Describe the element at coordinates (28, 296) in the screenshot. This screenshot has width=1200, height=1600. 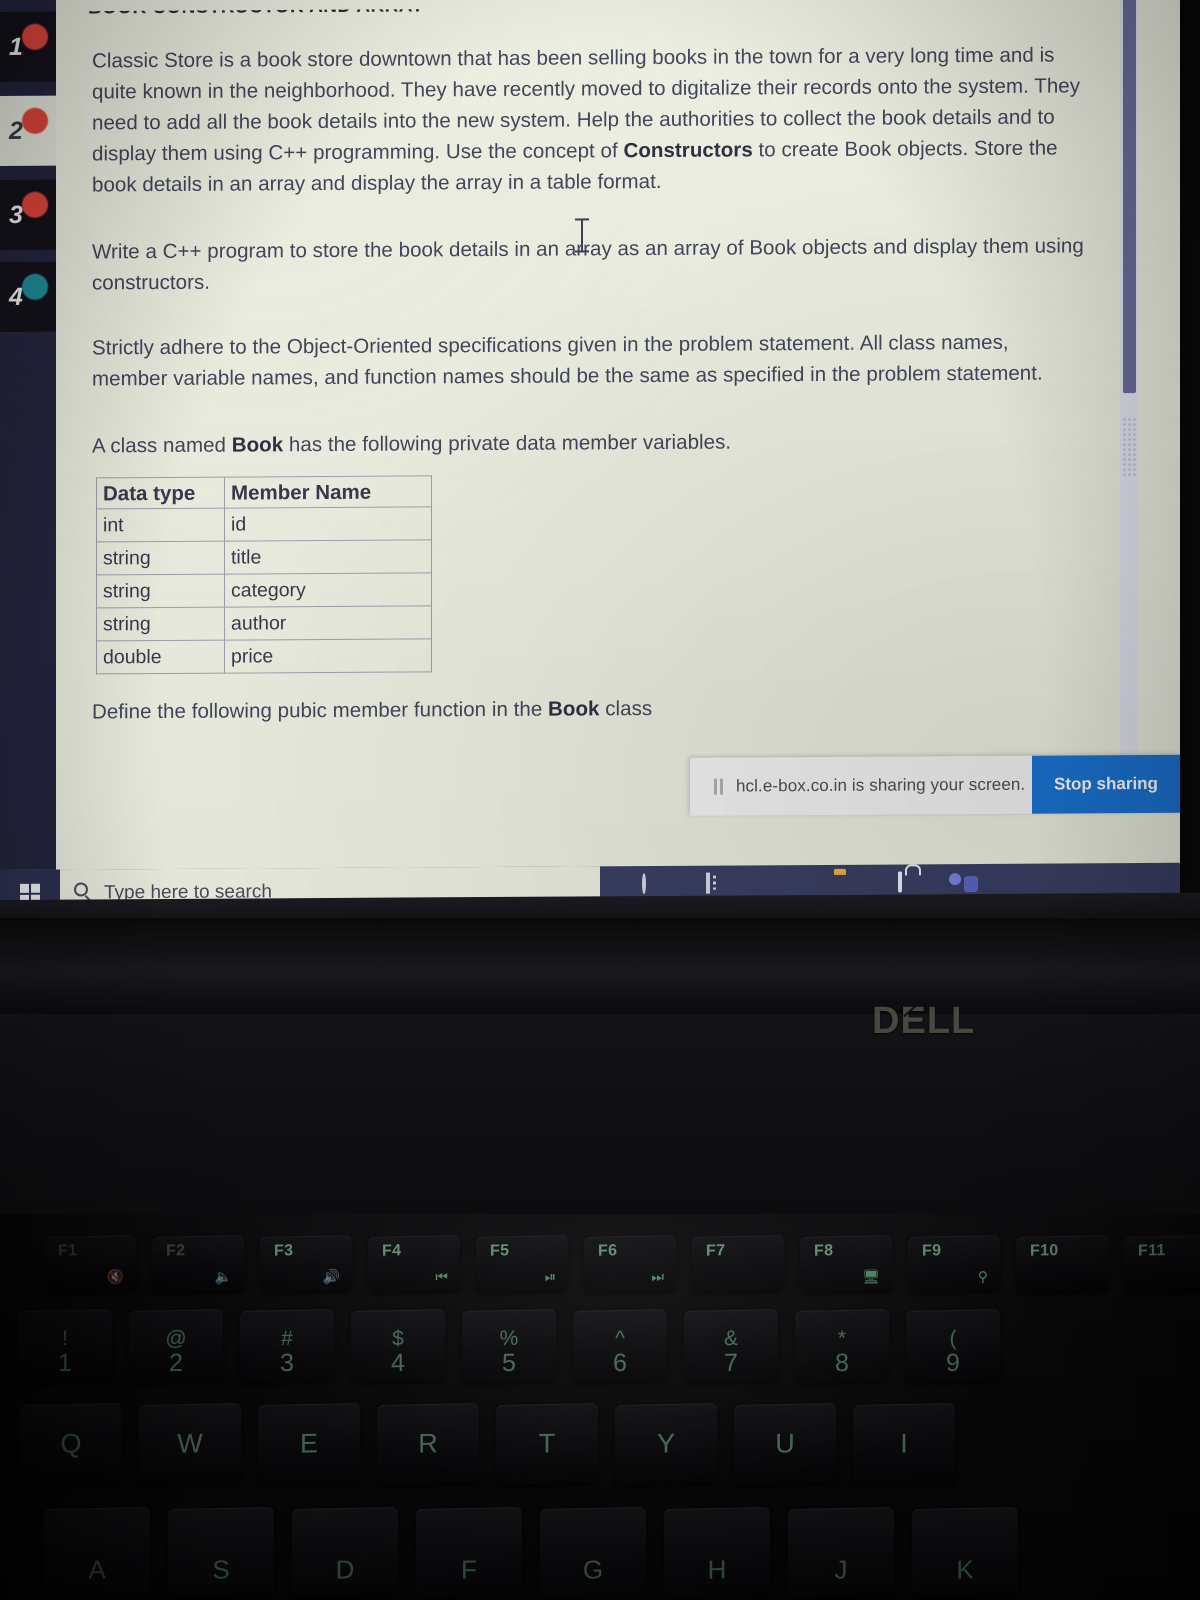
I see `rail-item-4: 4` at that location.